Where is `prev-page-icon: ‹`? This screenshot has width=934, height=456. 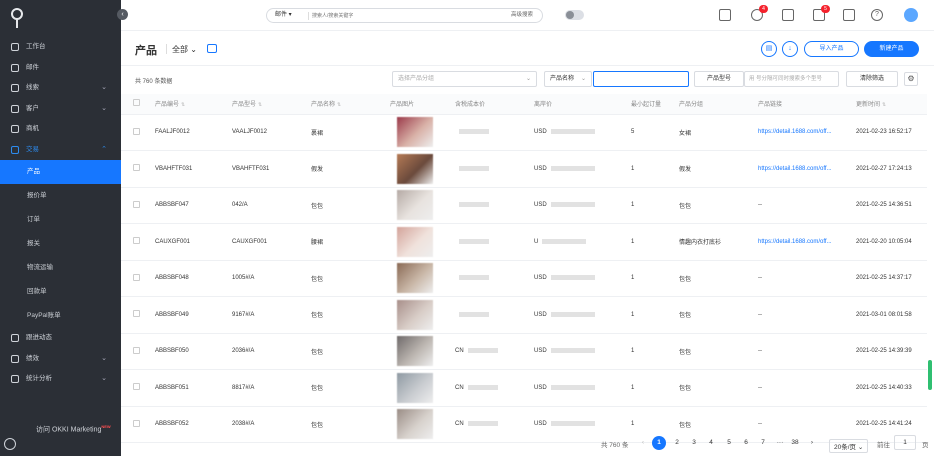
prev-page-icon: ‹ is located at coordinates (643, 443).